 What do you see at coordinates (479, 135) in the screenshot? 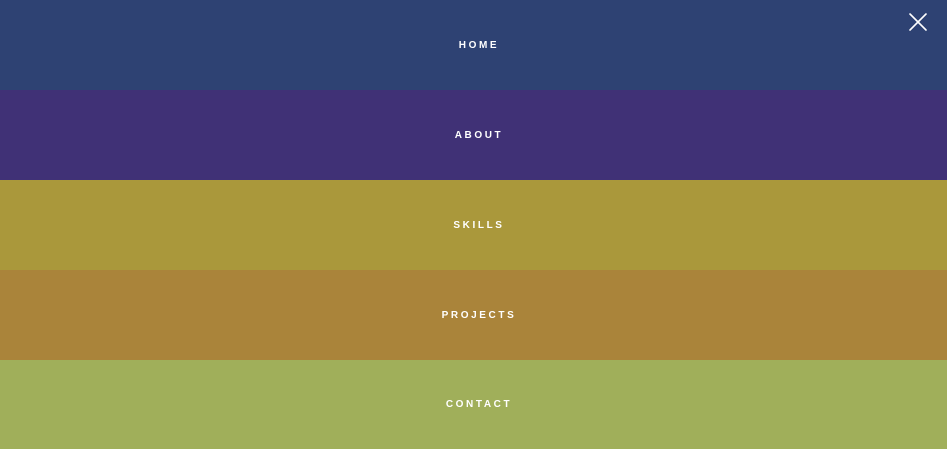
I see `nav-item-label: ABOUT` at bounding box center [479, 135].